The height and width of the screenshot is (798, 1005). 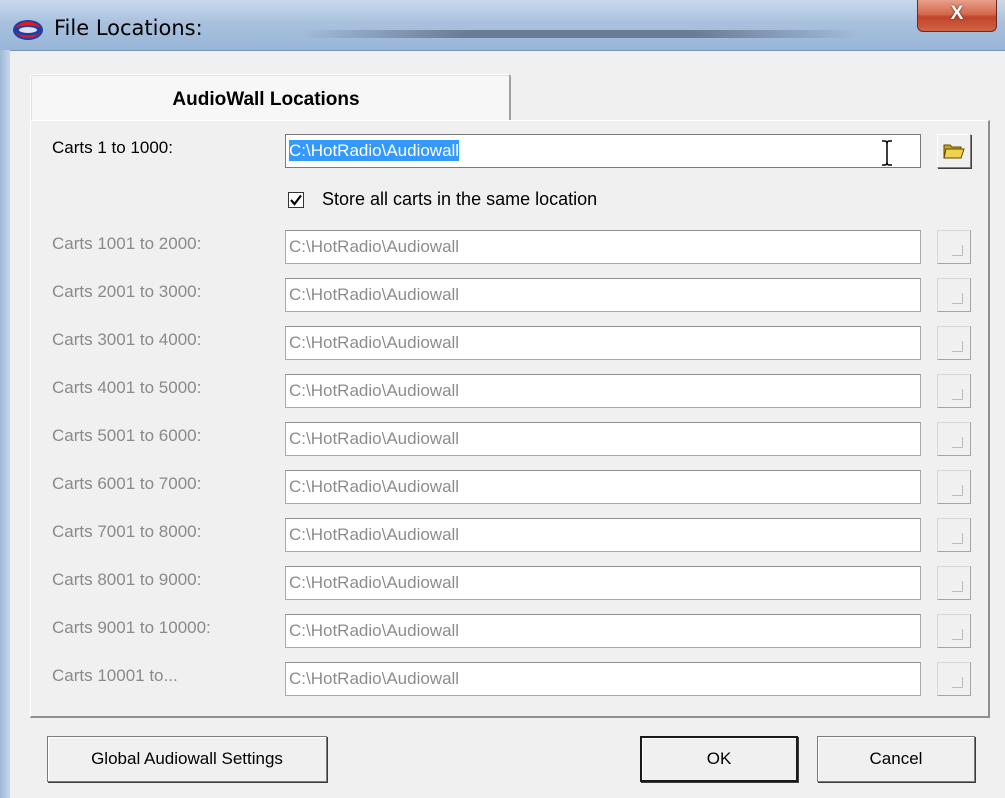 What do you see at coordinates (127, 387) in the screenshot?
I see `row-label: Carts 4001 to 5000:` at bounding box center [127, 387].